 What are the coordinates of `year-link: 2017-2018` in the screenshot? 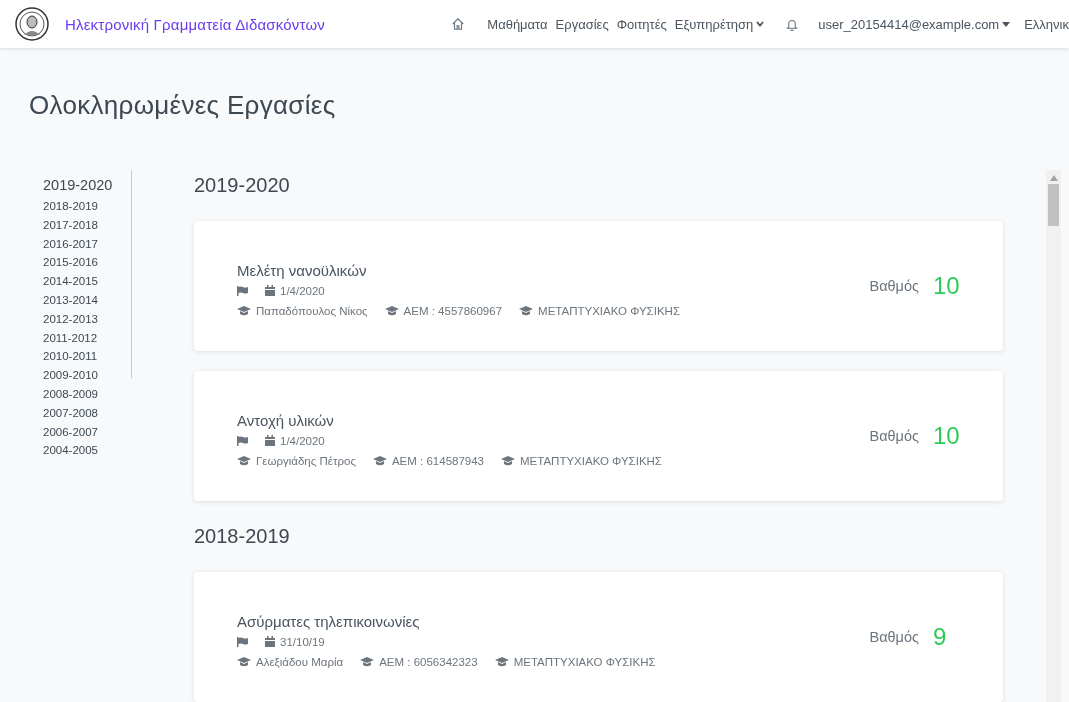 It's located at (70, 225).